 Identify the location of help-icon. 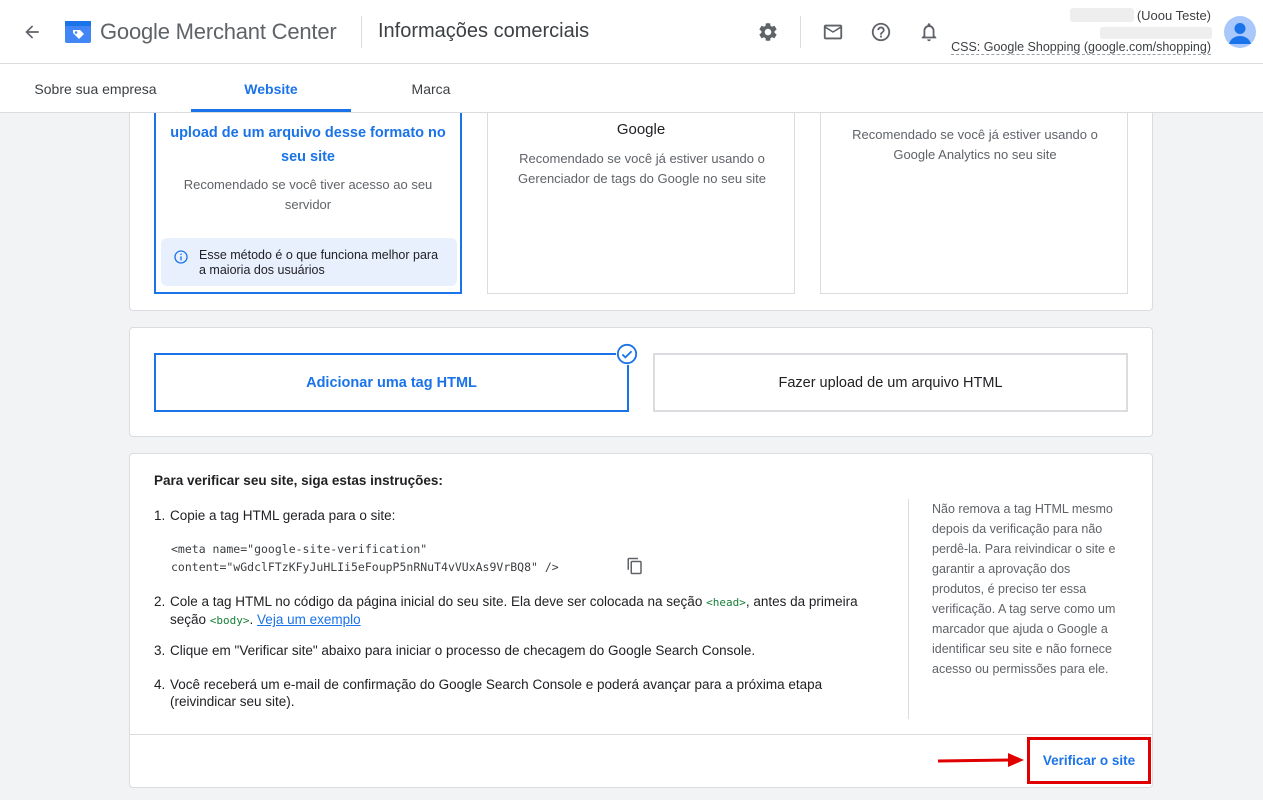
(881, 32).